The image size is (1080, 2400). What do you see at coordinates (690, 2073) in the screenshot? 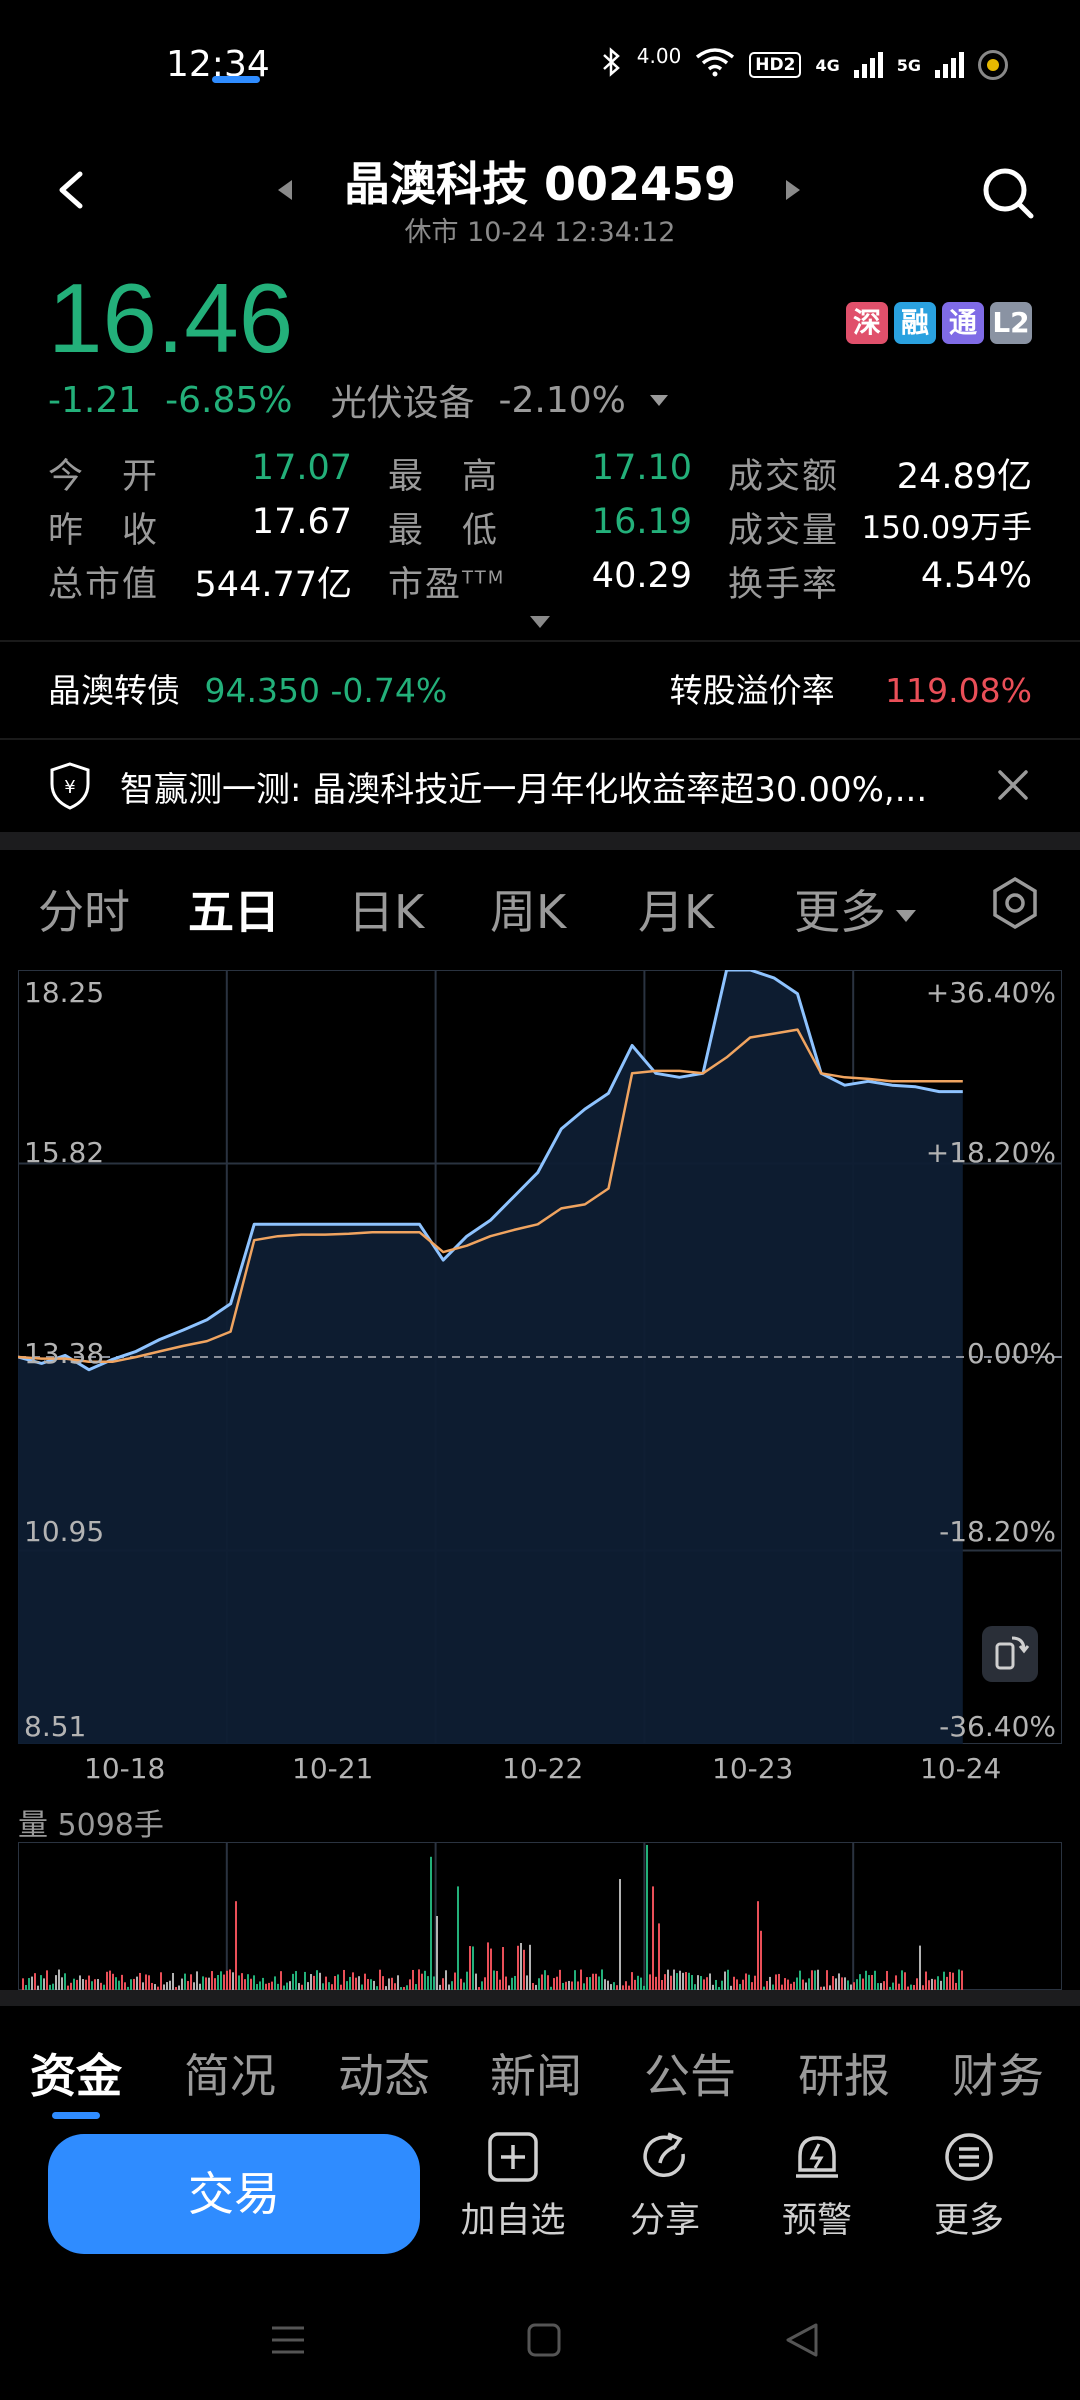
I see `info-tab: 公告` at bounding box center [690, 2073].